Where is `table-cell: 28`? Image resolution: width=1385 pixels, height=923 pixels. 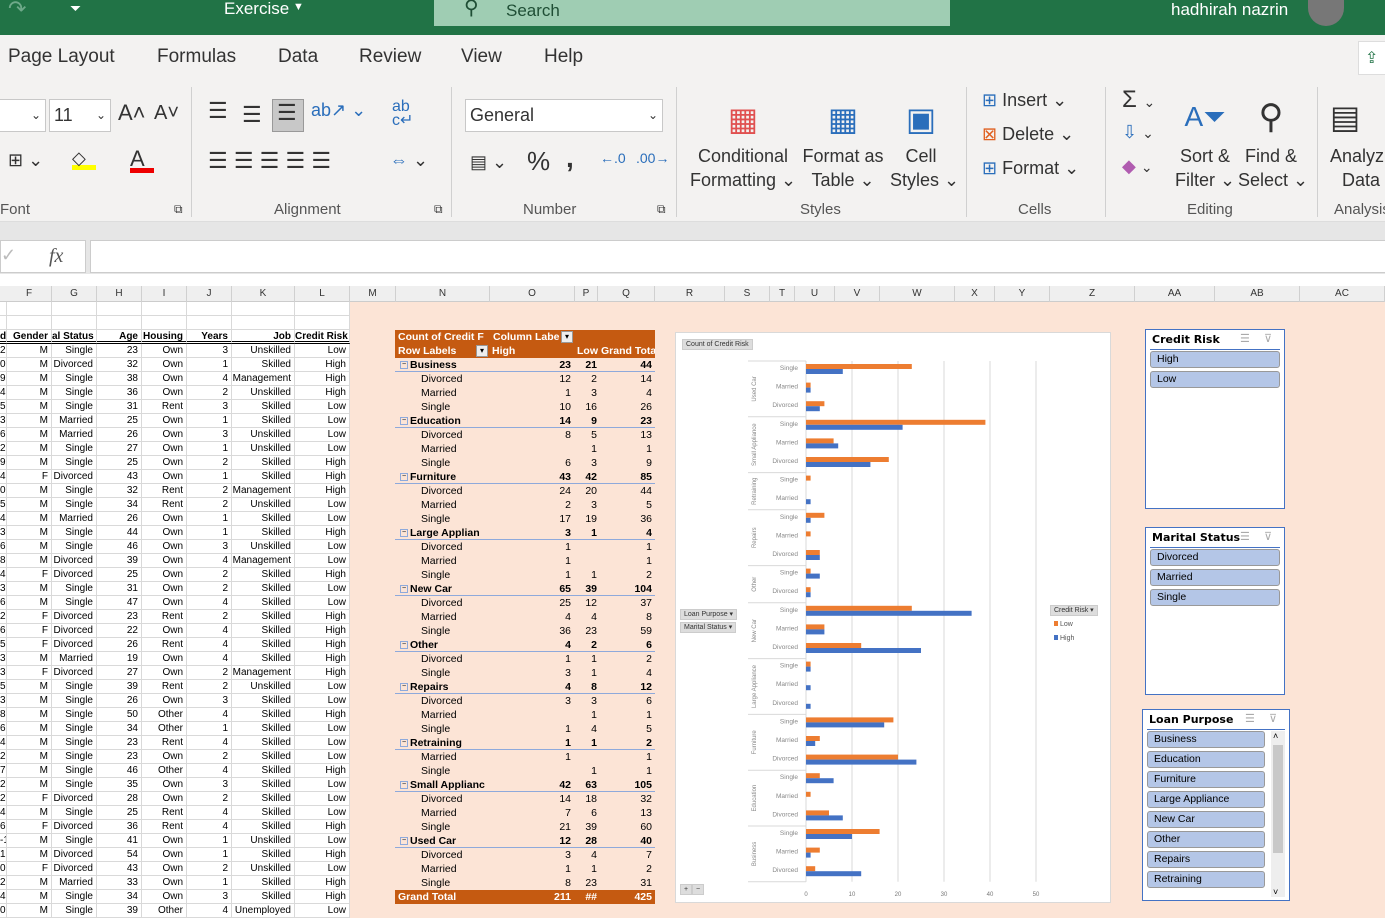 table-cell: 28 is located at coordinates (119, 799).